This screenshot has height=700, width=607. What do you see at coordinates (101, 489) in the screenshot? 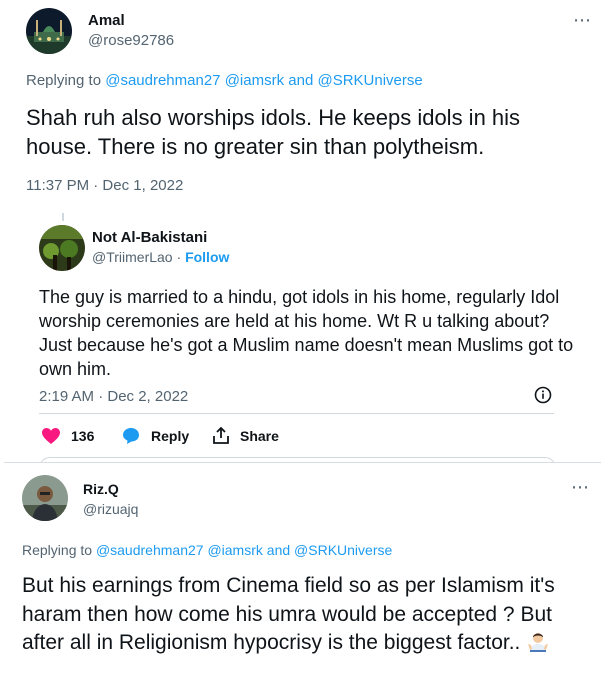
I see `author-name: Riz.Q` at bounding box center [101, 489].